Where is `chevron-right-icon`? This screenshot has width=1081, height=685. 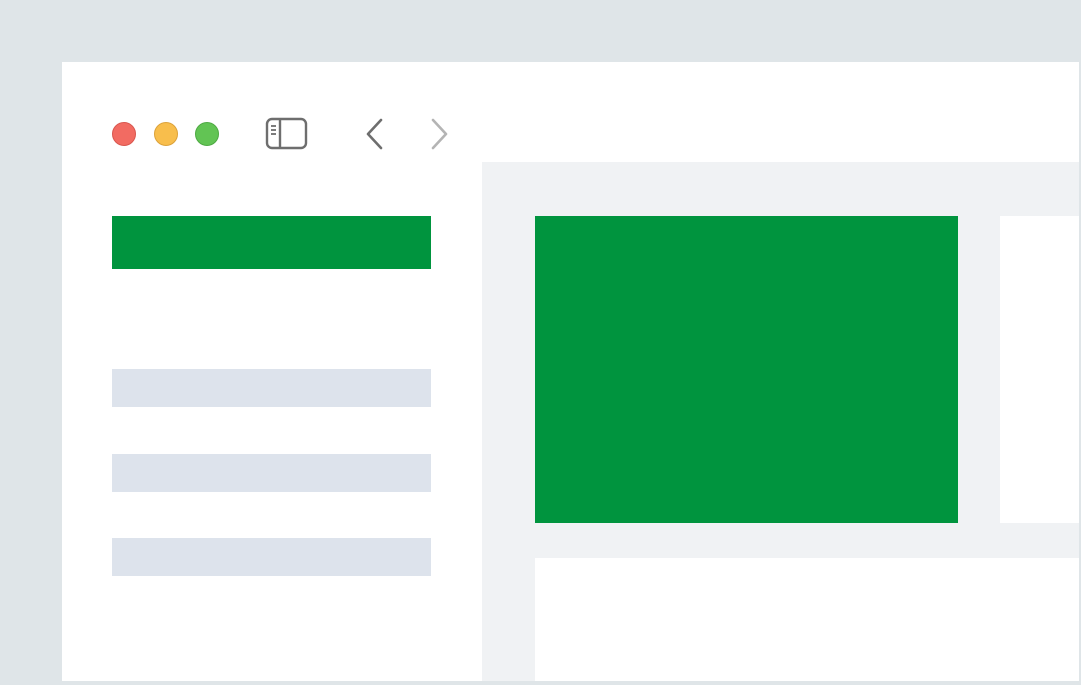
chevron-right-icon is located at coordinates (439, 134).